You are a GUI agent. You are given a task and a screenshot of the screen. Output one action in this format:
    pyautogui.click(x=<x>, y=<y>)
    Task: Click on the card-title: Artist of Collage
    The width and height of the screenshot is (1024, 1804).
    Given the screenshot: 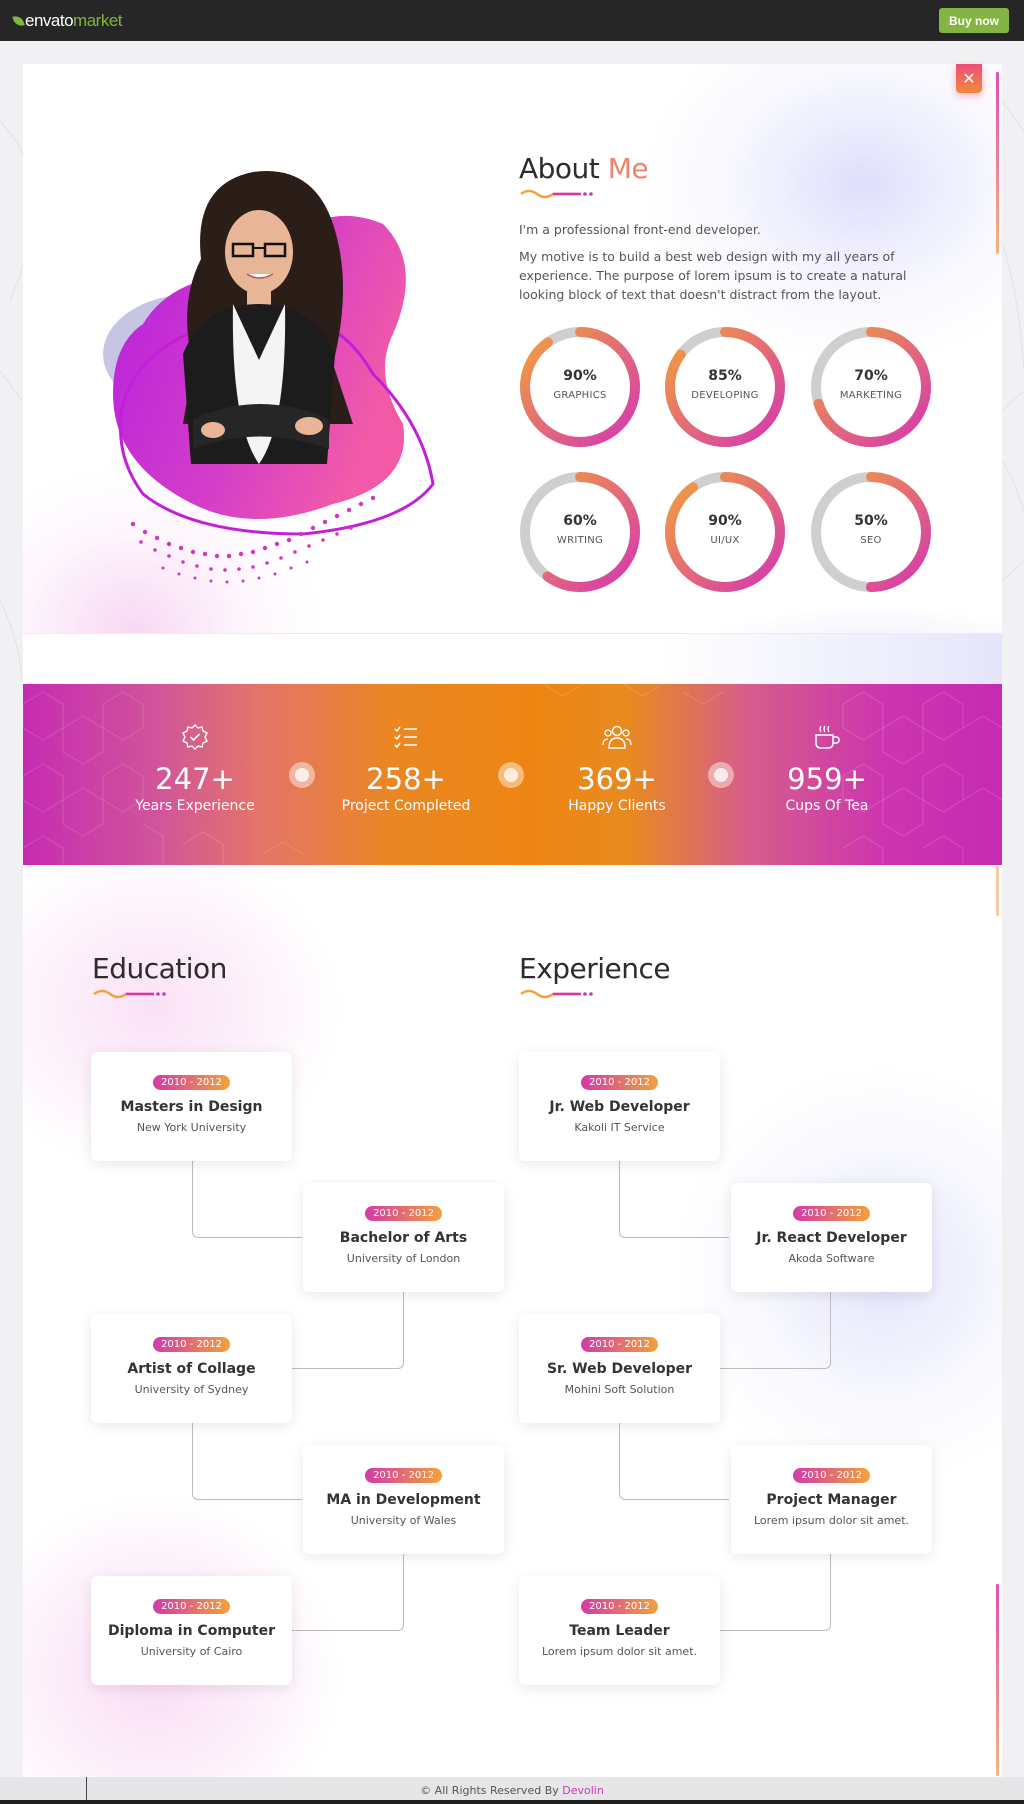 What is the action you would take?
    pyautogui.click(x=191, y=1369)
    